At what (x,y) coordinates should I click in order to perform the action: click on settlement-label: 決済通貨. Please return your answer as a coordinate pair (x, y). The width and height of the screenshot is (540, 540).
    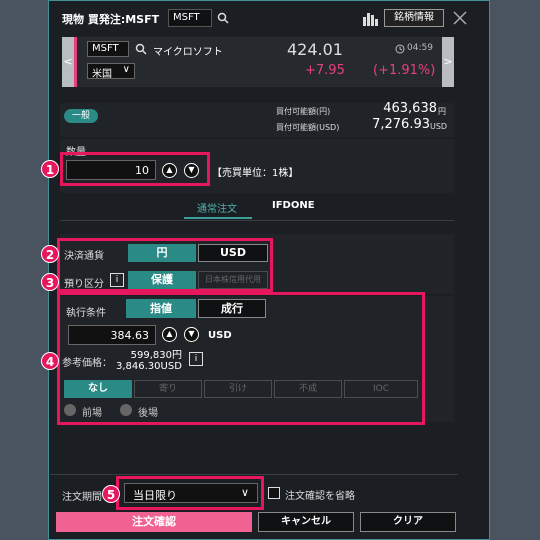
    Looking at the image, I should click on (84, 256).